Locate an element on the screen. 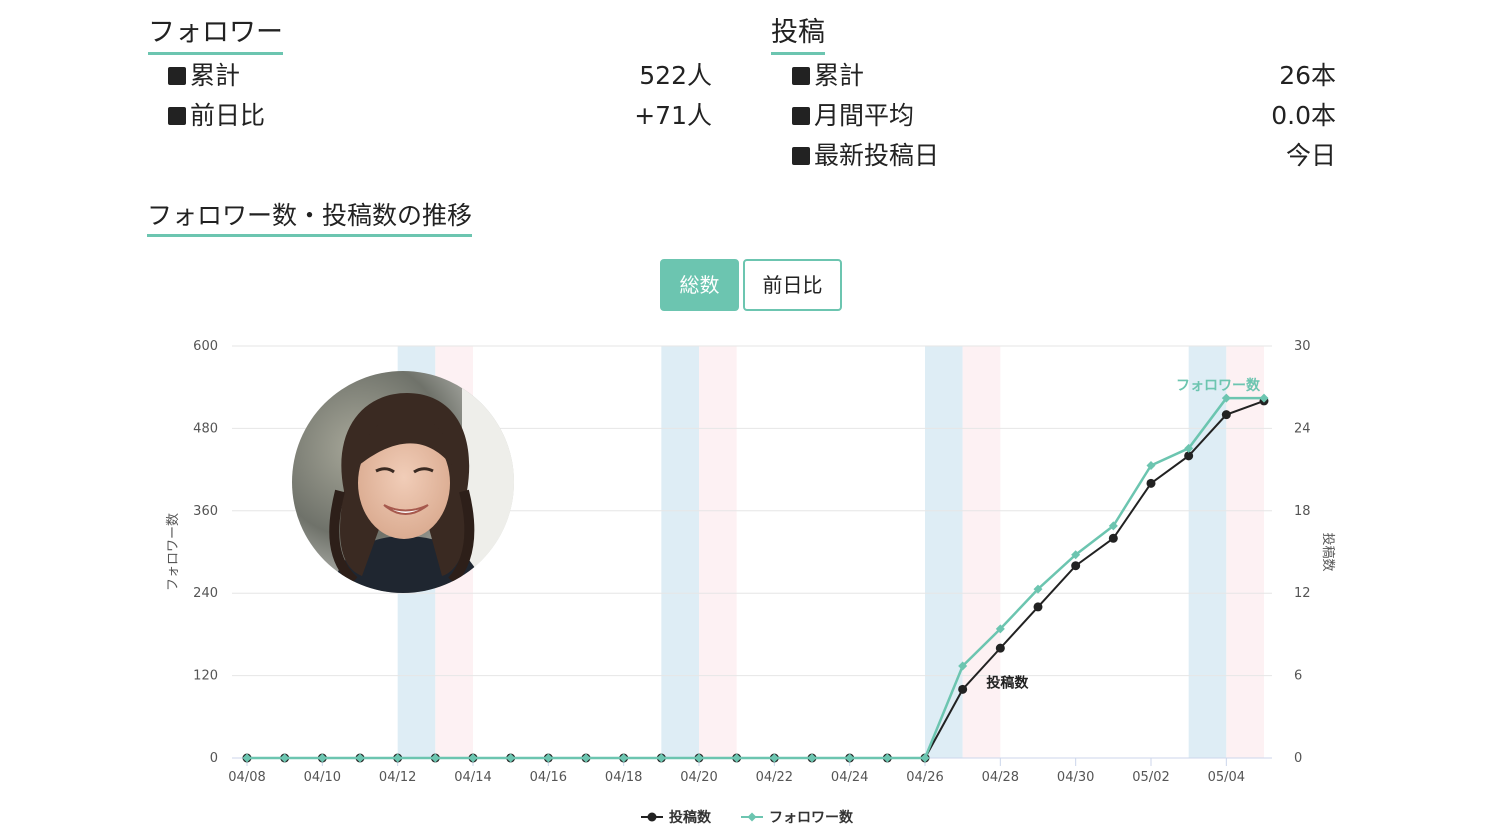 The image size is (1486, 836). y-left-tick-label: 0 is located at coordinates (214, 758).